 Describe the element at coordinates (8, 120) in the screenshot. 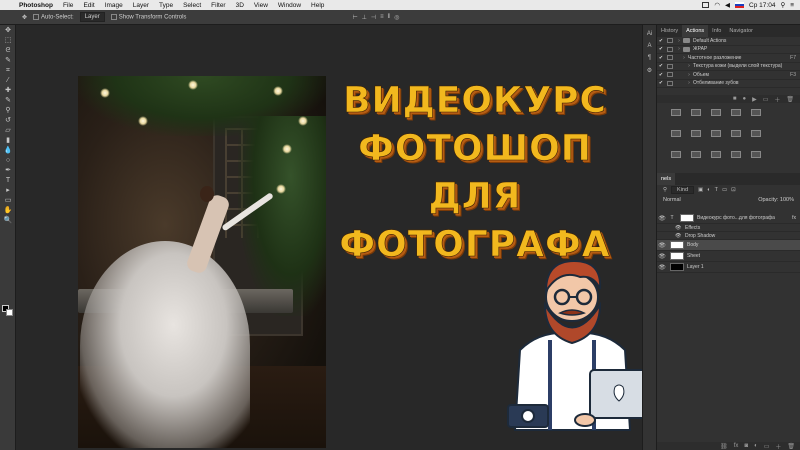

I see `history-brush-icon: ↺` at that location.